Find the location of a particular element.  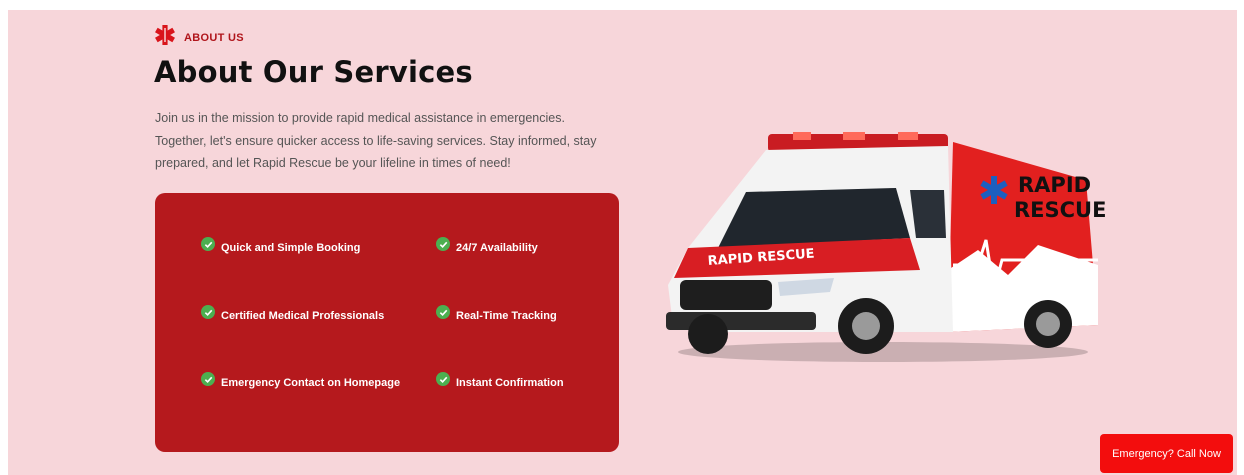

feature-item: Emergency Contact on Homepage is located at coordinates (301, 381).